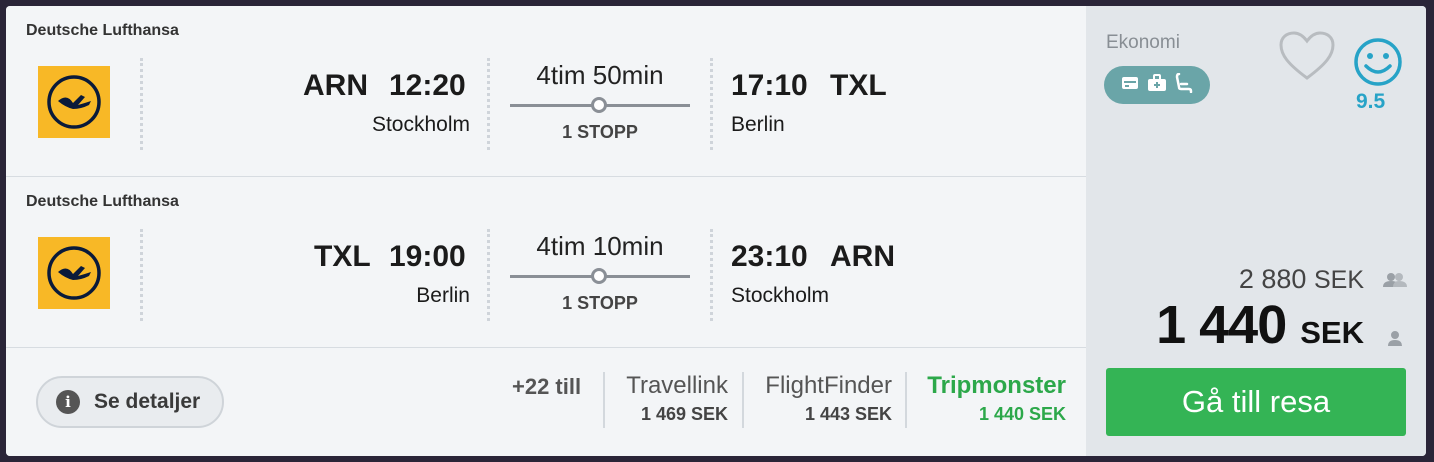 This screenshot has width=1434, height=462. Describe the element at coordinates (600, 246) in the screenshot. I see `flight-duration: 4tim 10min` at that location.